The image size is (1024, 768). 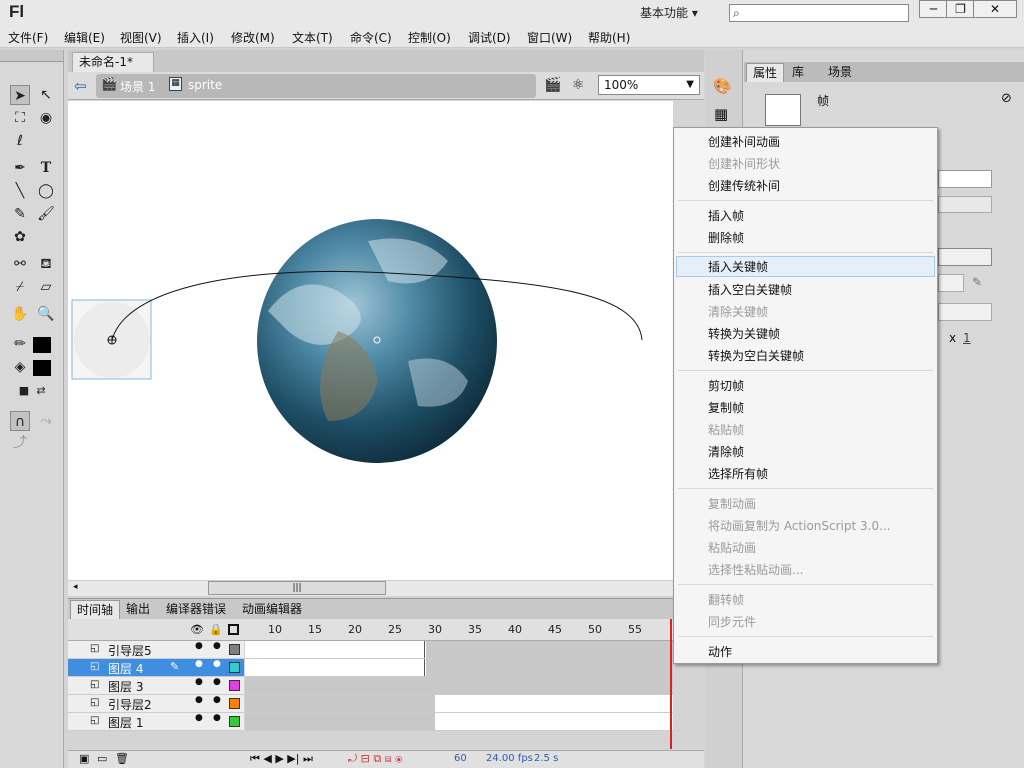 I want to click on stroke-color-swatch, so click(x=42, y=345).